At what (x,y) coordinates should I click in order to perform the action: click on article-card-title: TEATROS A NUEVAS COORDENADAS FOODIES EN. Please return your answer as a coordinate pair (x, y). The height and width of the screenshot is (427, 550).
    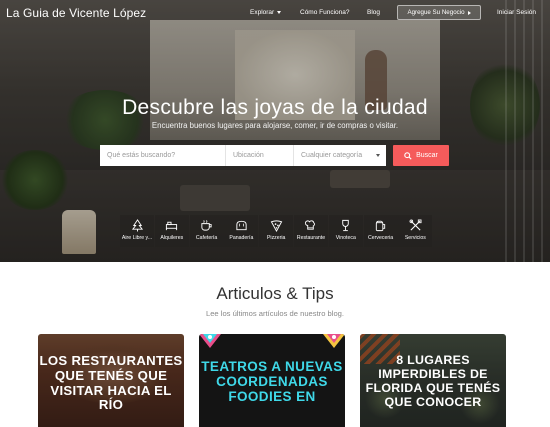
    Looking at the image, I should click on (272, 382).